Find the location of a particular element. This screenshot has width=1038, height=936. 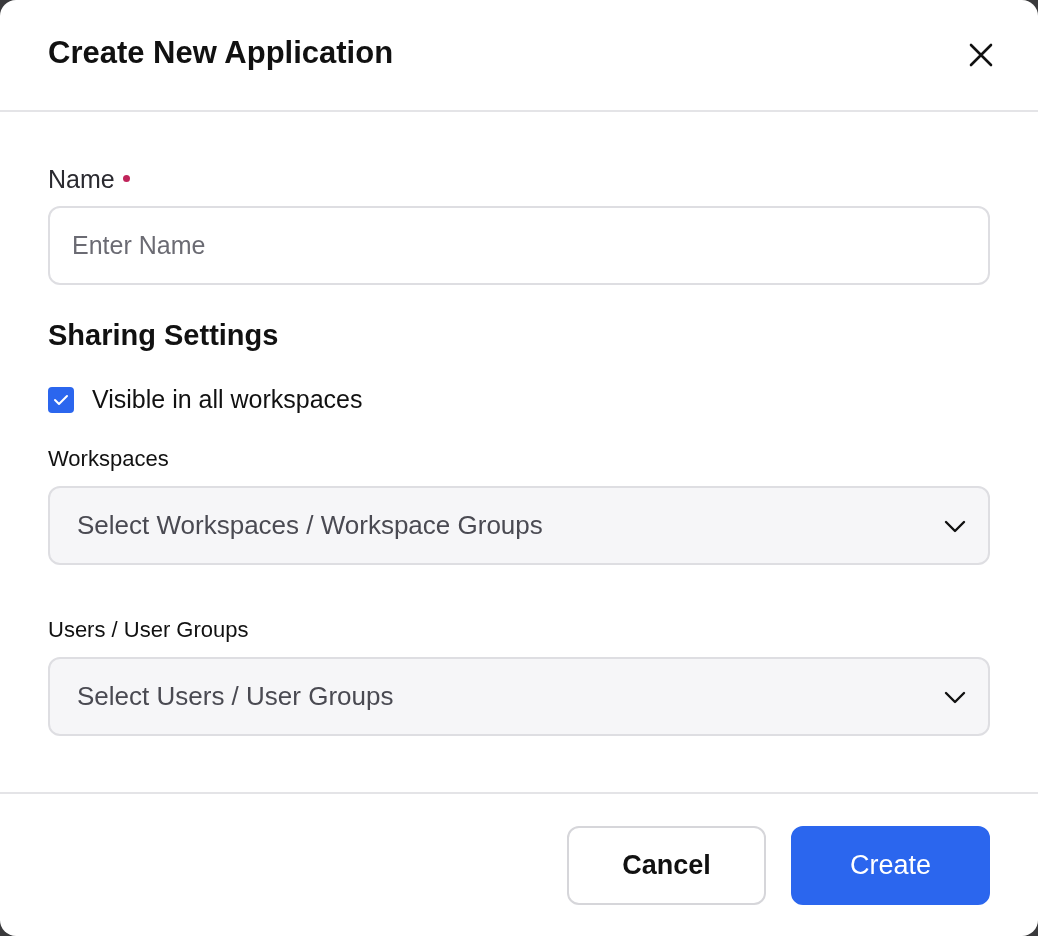

dialog-title: Create New Application is located at coordinates (221, 53).